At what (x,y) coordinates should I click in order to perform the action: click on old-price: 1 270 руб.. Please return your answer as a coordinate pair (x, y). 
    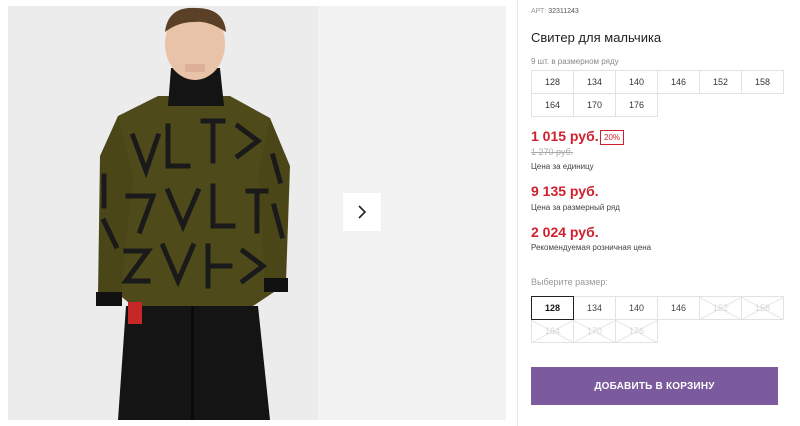
    Looking at the image, I should click on (552, 152).